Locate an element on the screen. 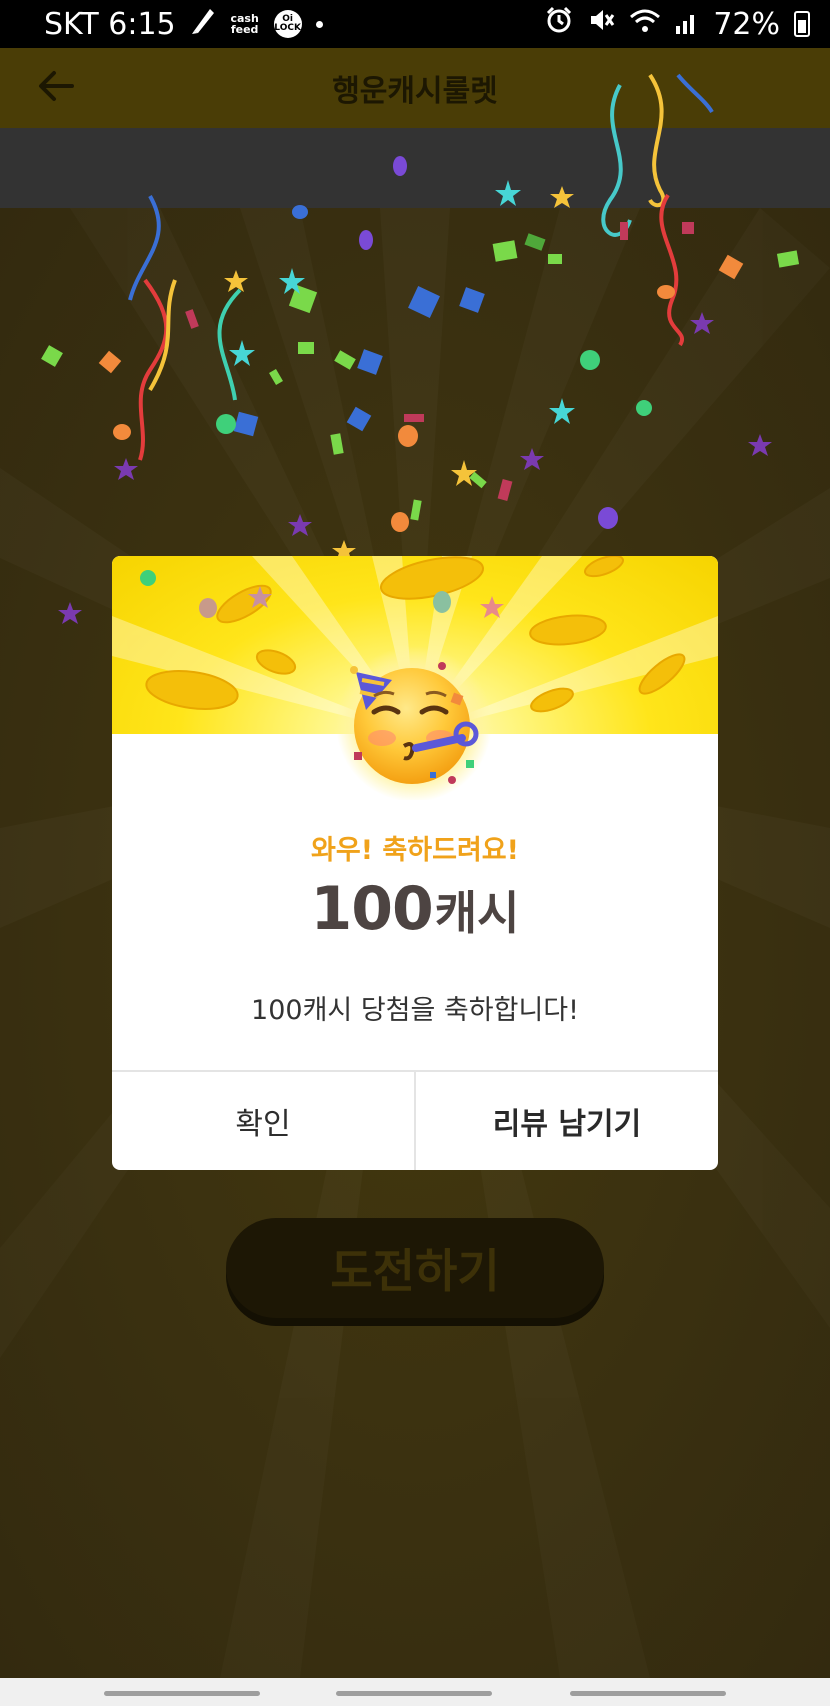 The image size is (830, 1706). status-bar: SKT 6:15 cash feed Oi LOCK 72% is located at coordinates (415, 24).